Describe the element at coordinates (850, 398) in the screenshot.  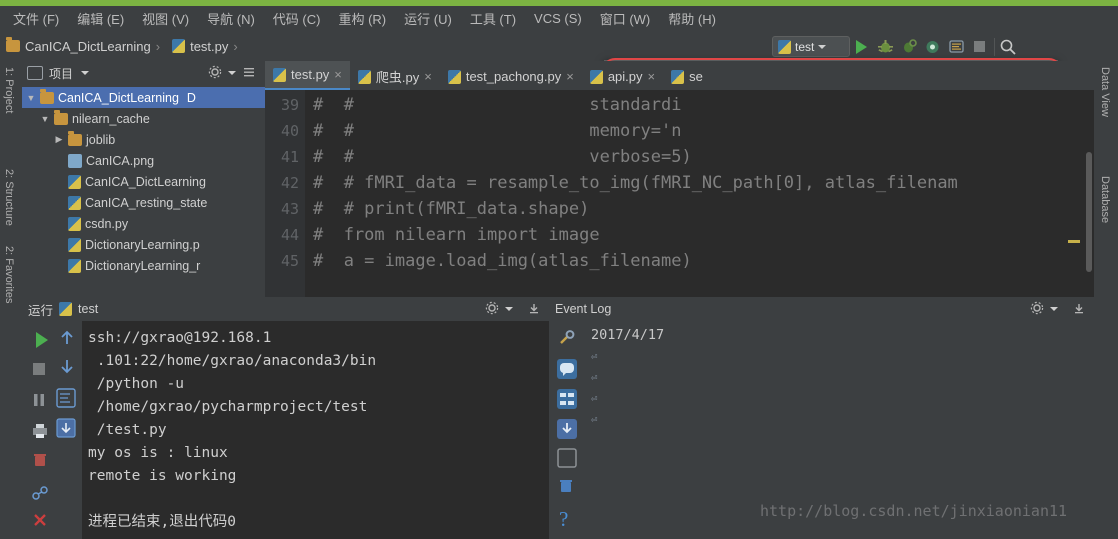
I see `event-log-error-line: ⏎` at that location.